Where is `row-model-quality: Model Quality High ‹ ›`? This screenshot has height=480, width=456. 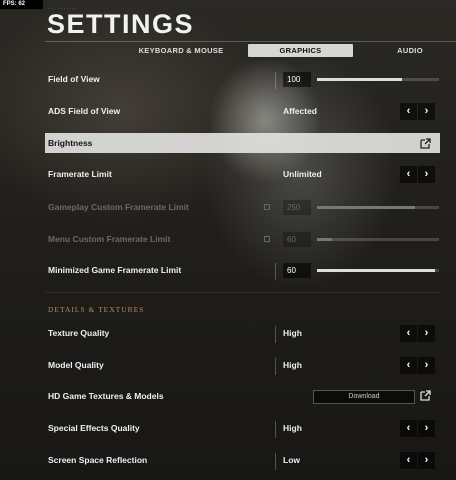
row-model-quality: Model Quality High ‹ › is located at coordinates (242, 366).